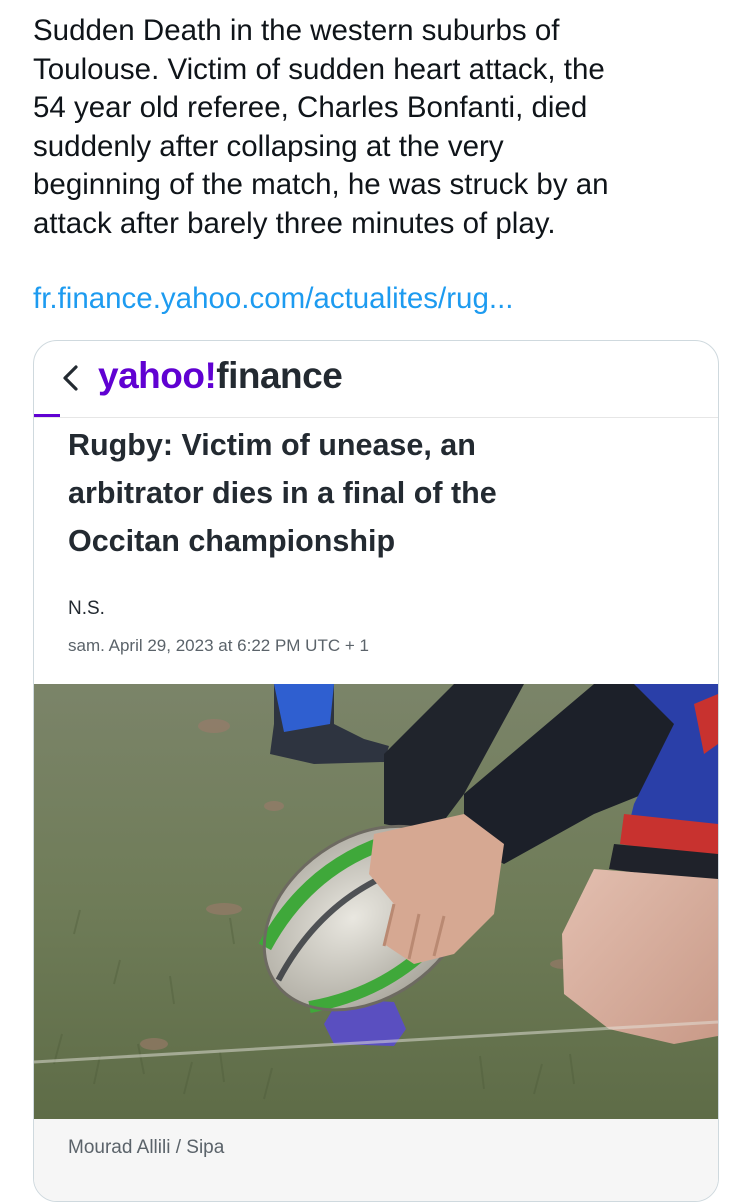  Describe the element at coordinates (376, 379) in the screenshot. I see `yahoo-finance-header: yahoo!finance` at that location.